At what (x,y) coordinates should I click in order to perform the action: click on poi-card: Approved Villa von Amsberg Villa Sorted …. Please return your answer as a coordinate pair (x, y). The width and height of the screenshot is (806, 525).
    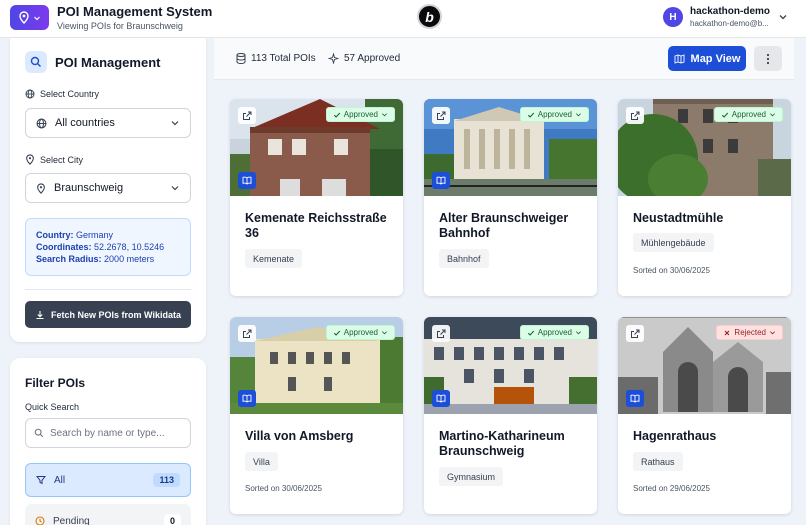
    Looking at the image, I should click on (316, 415).